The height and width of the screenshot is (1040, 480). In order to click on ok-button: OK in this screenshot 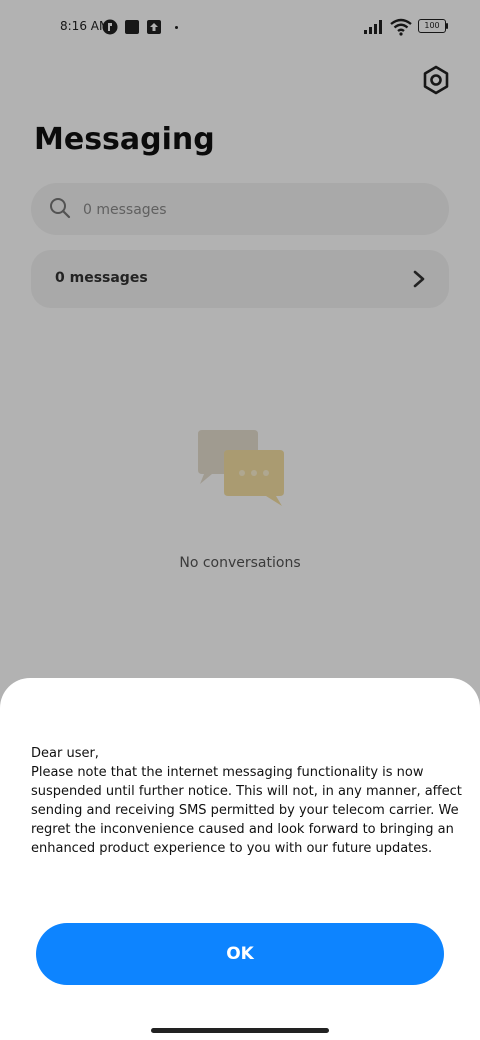, I will do `click(240, 954)`.